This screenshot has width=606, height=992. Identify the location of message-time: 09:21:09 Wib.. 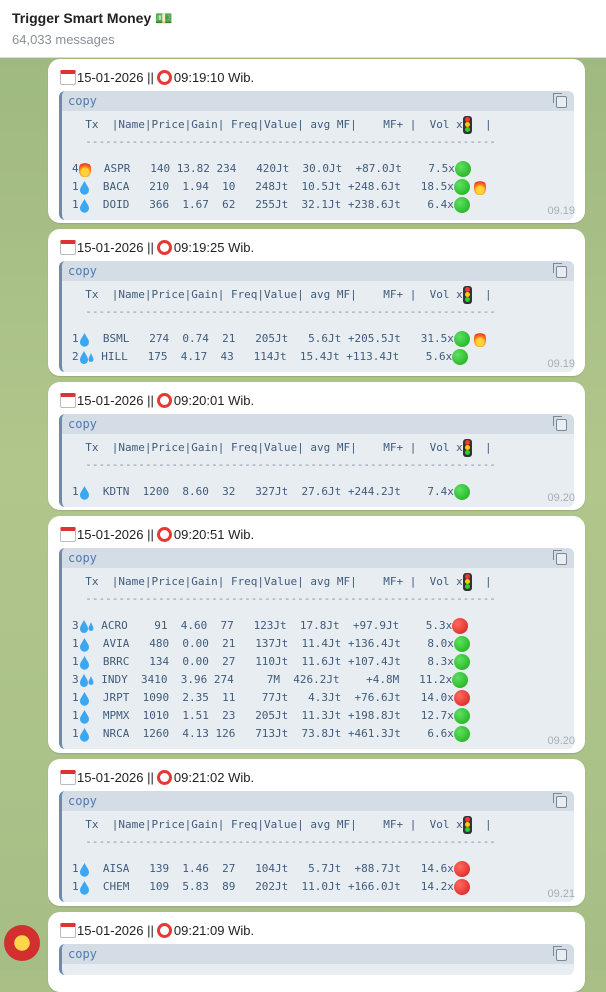
(214, 930).